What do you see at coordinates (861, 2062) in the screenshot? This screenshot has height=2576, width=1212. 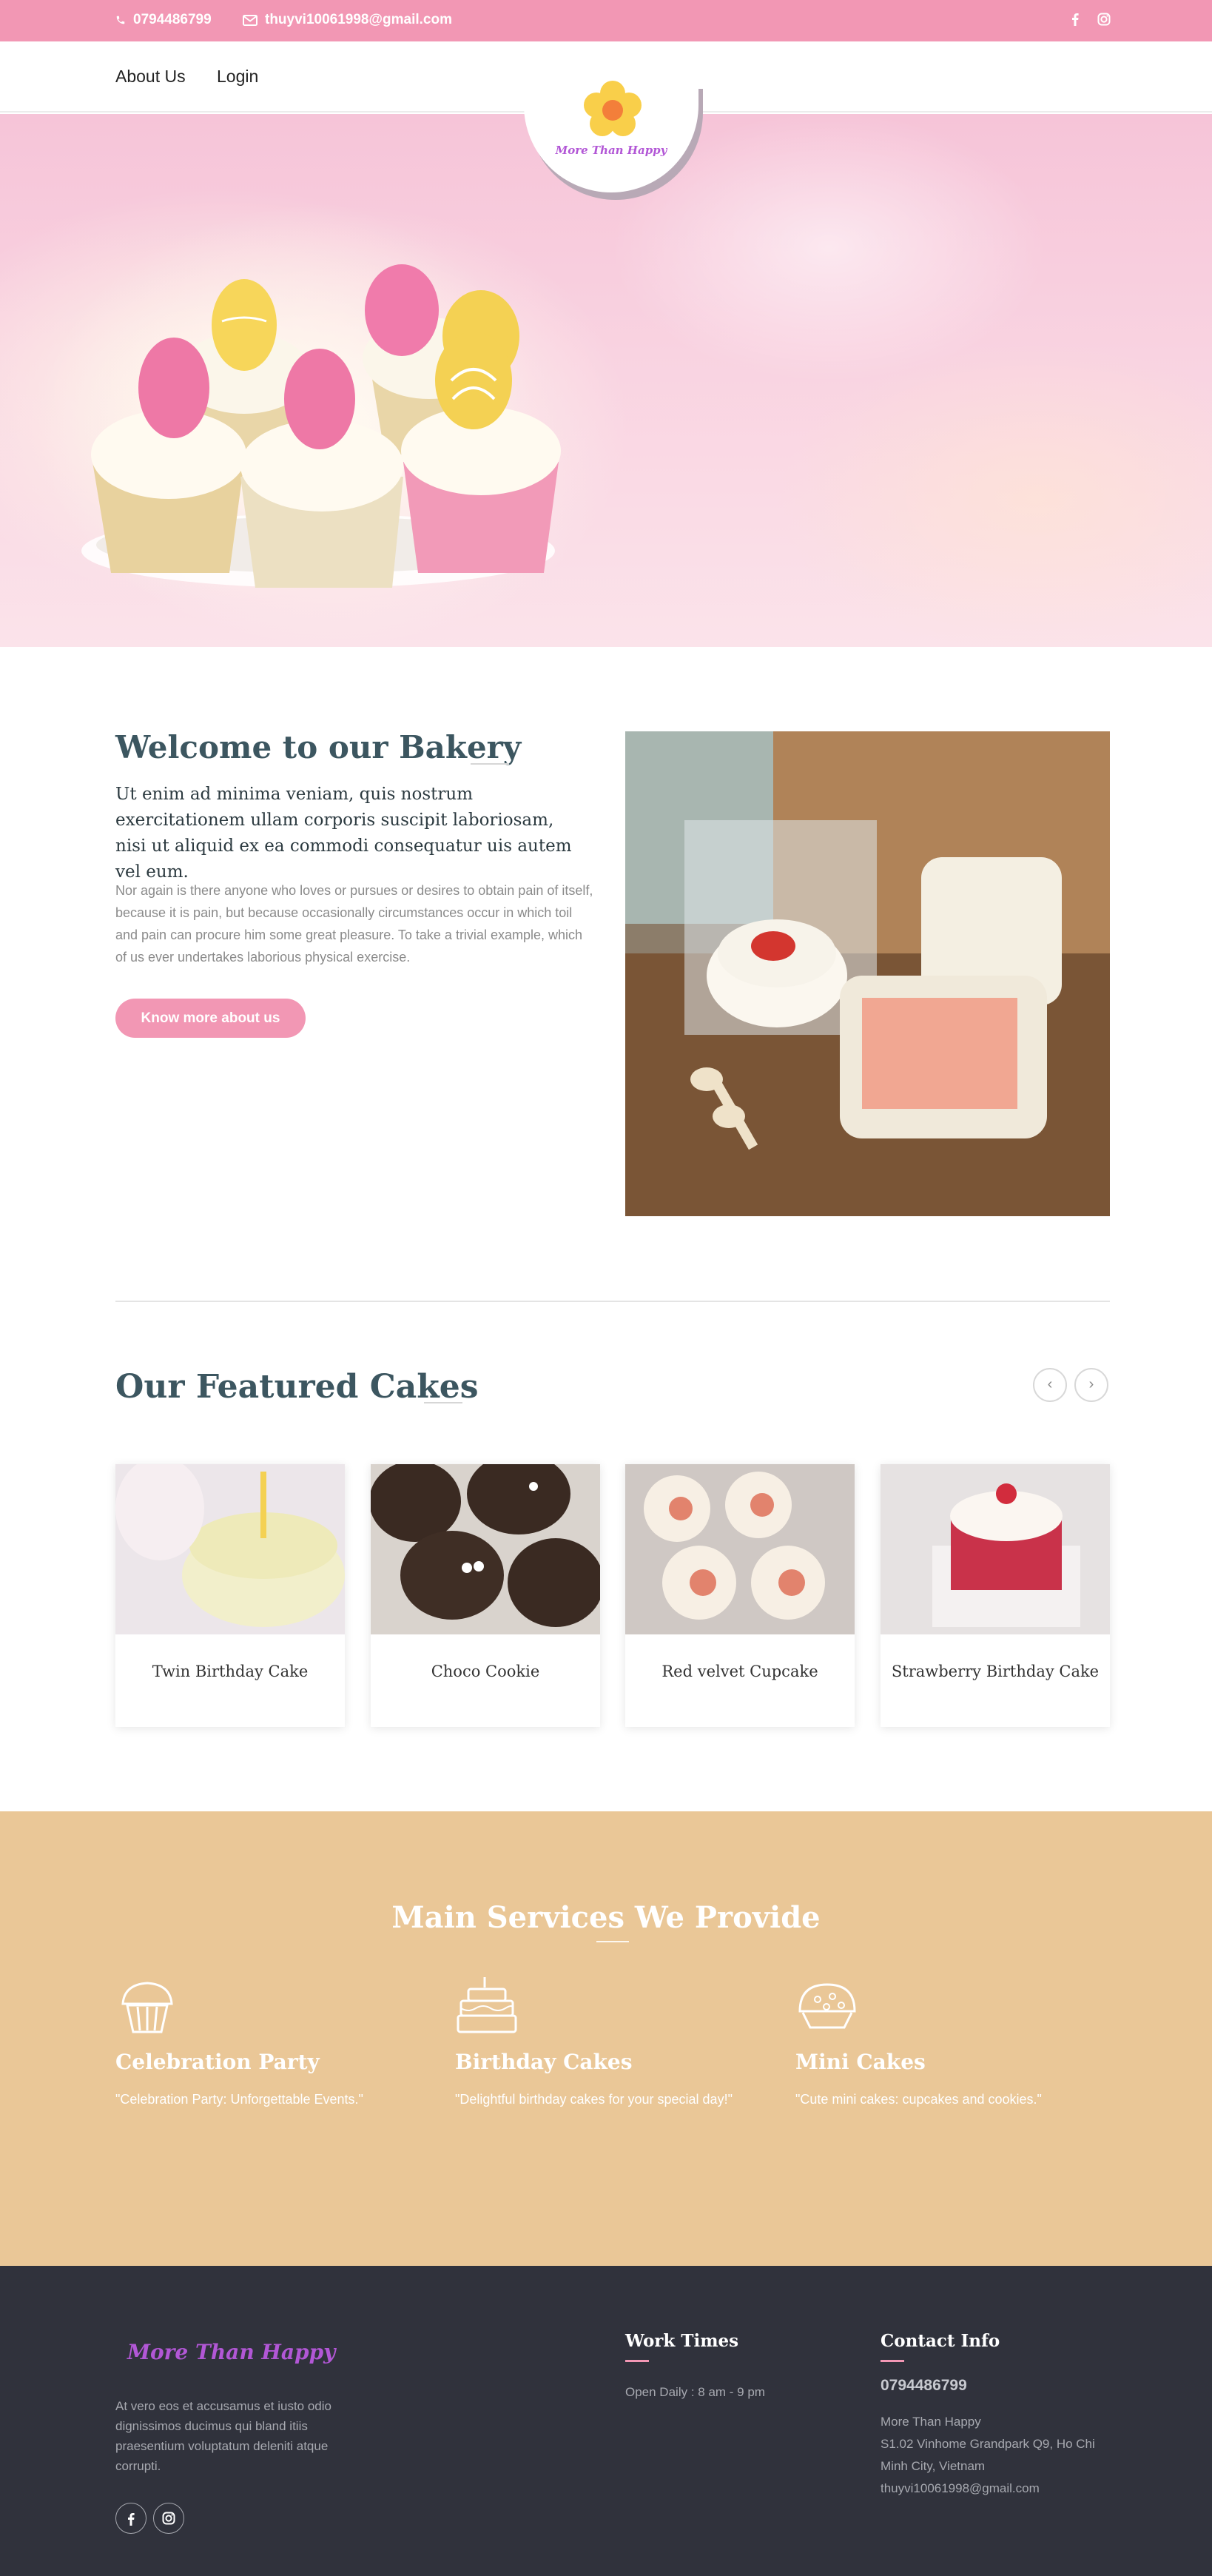 I see `service-name: Mini Cakes` at bounding box center [861, 2062].